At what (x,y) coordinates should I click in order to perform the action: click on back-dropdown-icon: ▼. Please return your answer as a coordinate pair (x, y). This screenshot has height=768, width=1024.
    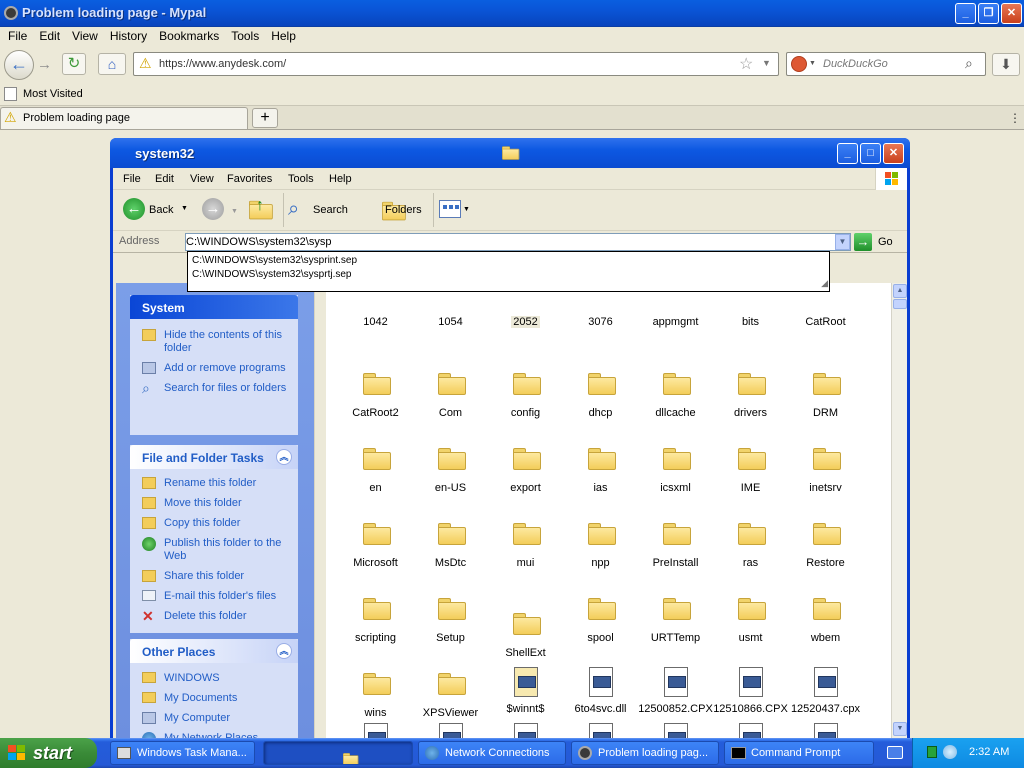
    Looking at the image, I should click on (184, 208).